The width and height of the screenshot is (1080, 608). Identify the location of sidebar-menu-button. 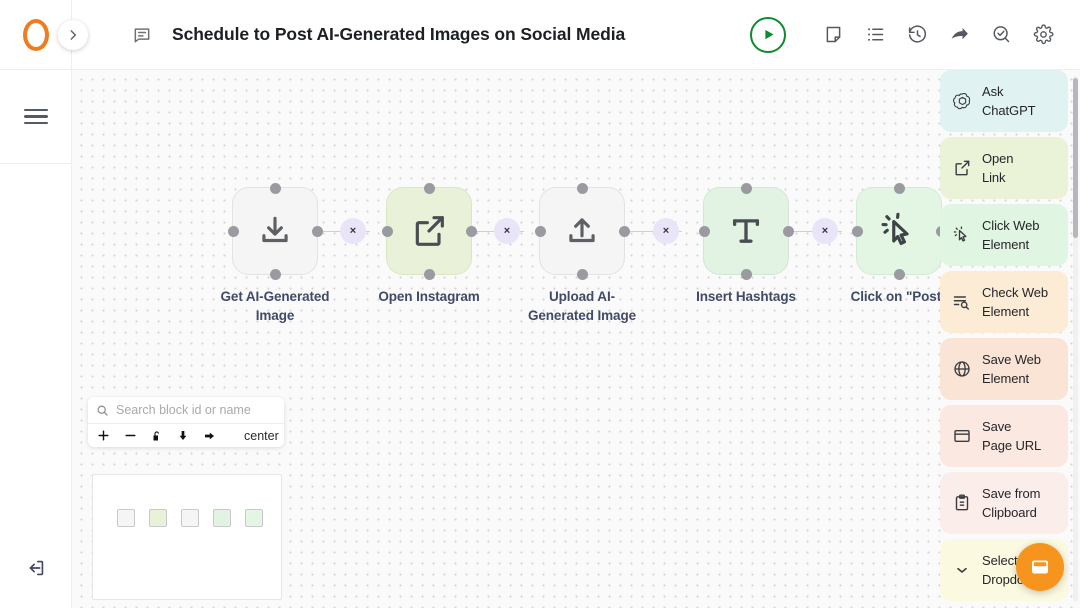
(36, 117).